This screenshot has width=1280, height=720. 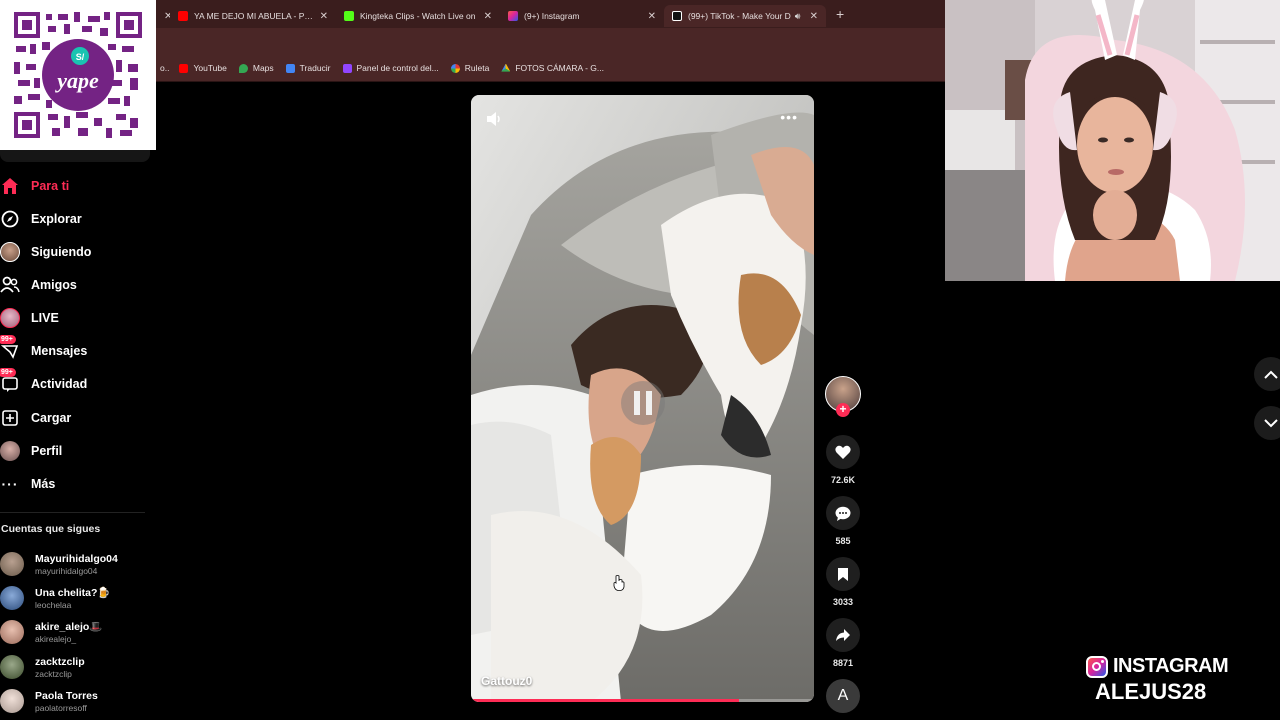 What do you see at coordinates (38, 285) in the screenshot?
I see `nav-friends: Amigos` at bounding box center [38, 285].